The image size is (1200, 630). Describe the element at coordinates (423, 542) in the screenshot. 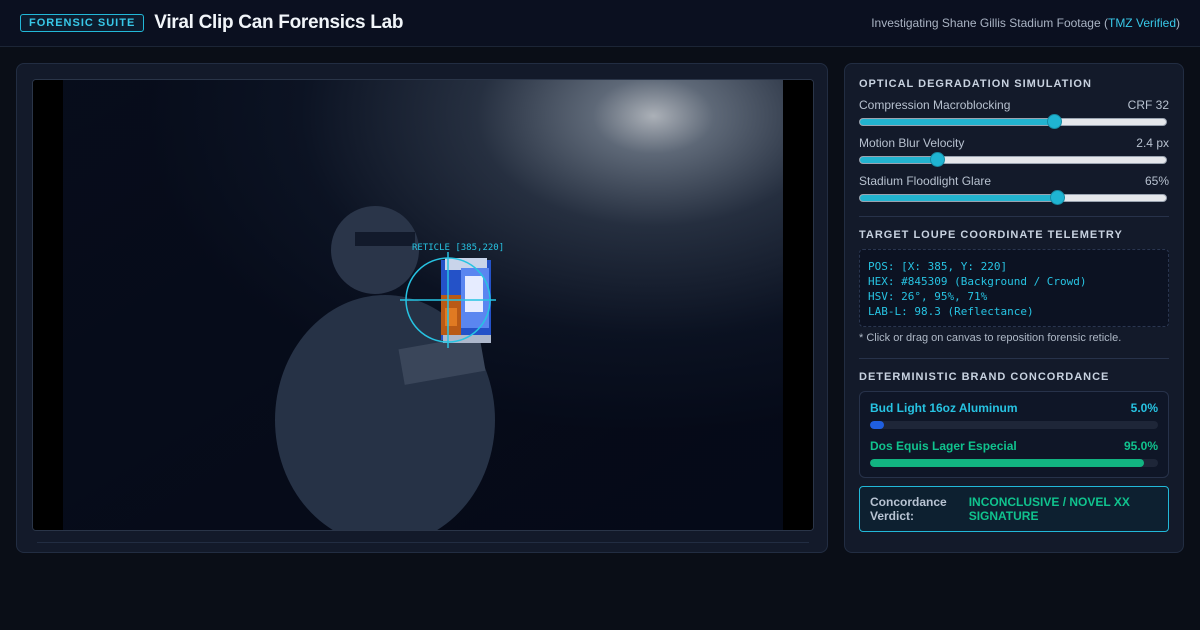

I see `viewer-divider` at that location.